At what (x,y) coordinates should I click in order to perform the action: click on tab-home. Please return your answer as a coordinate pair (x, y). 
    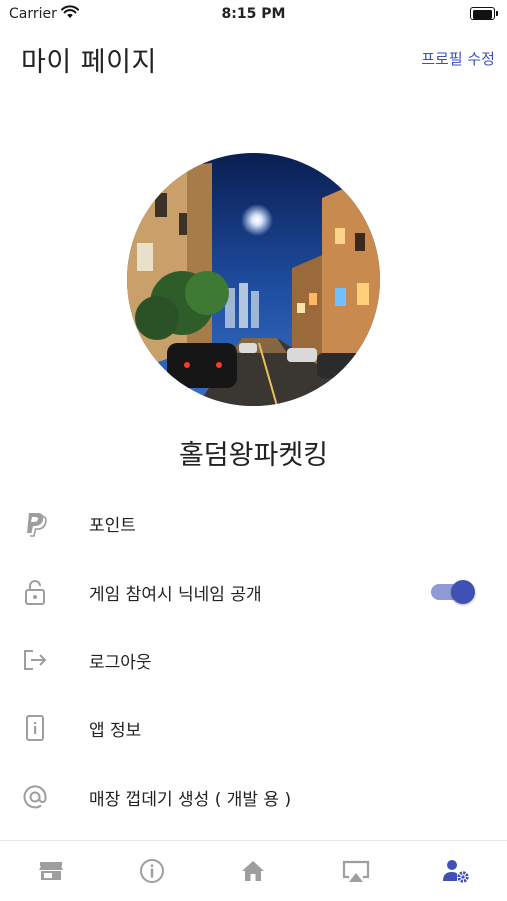
    Looking at the image, I should click on (252, 871).